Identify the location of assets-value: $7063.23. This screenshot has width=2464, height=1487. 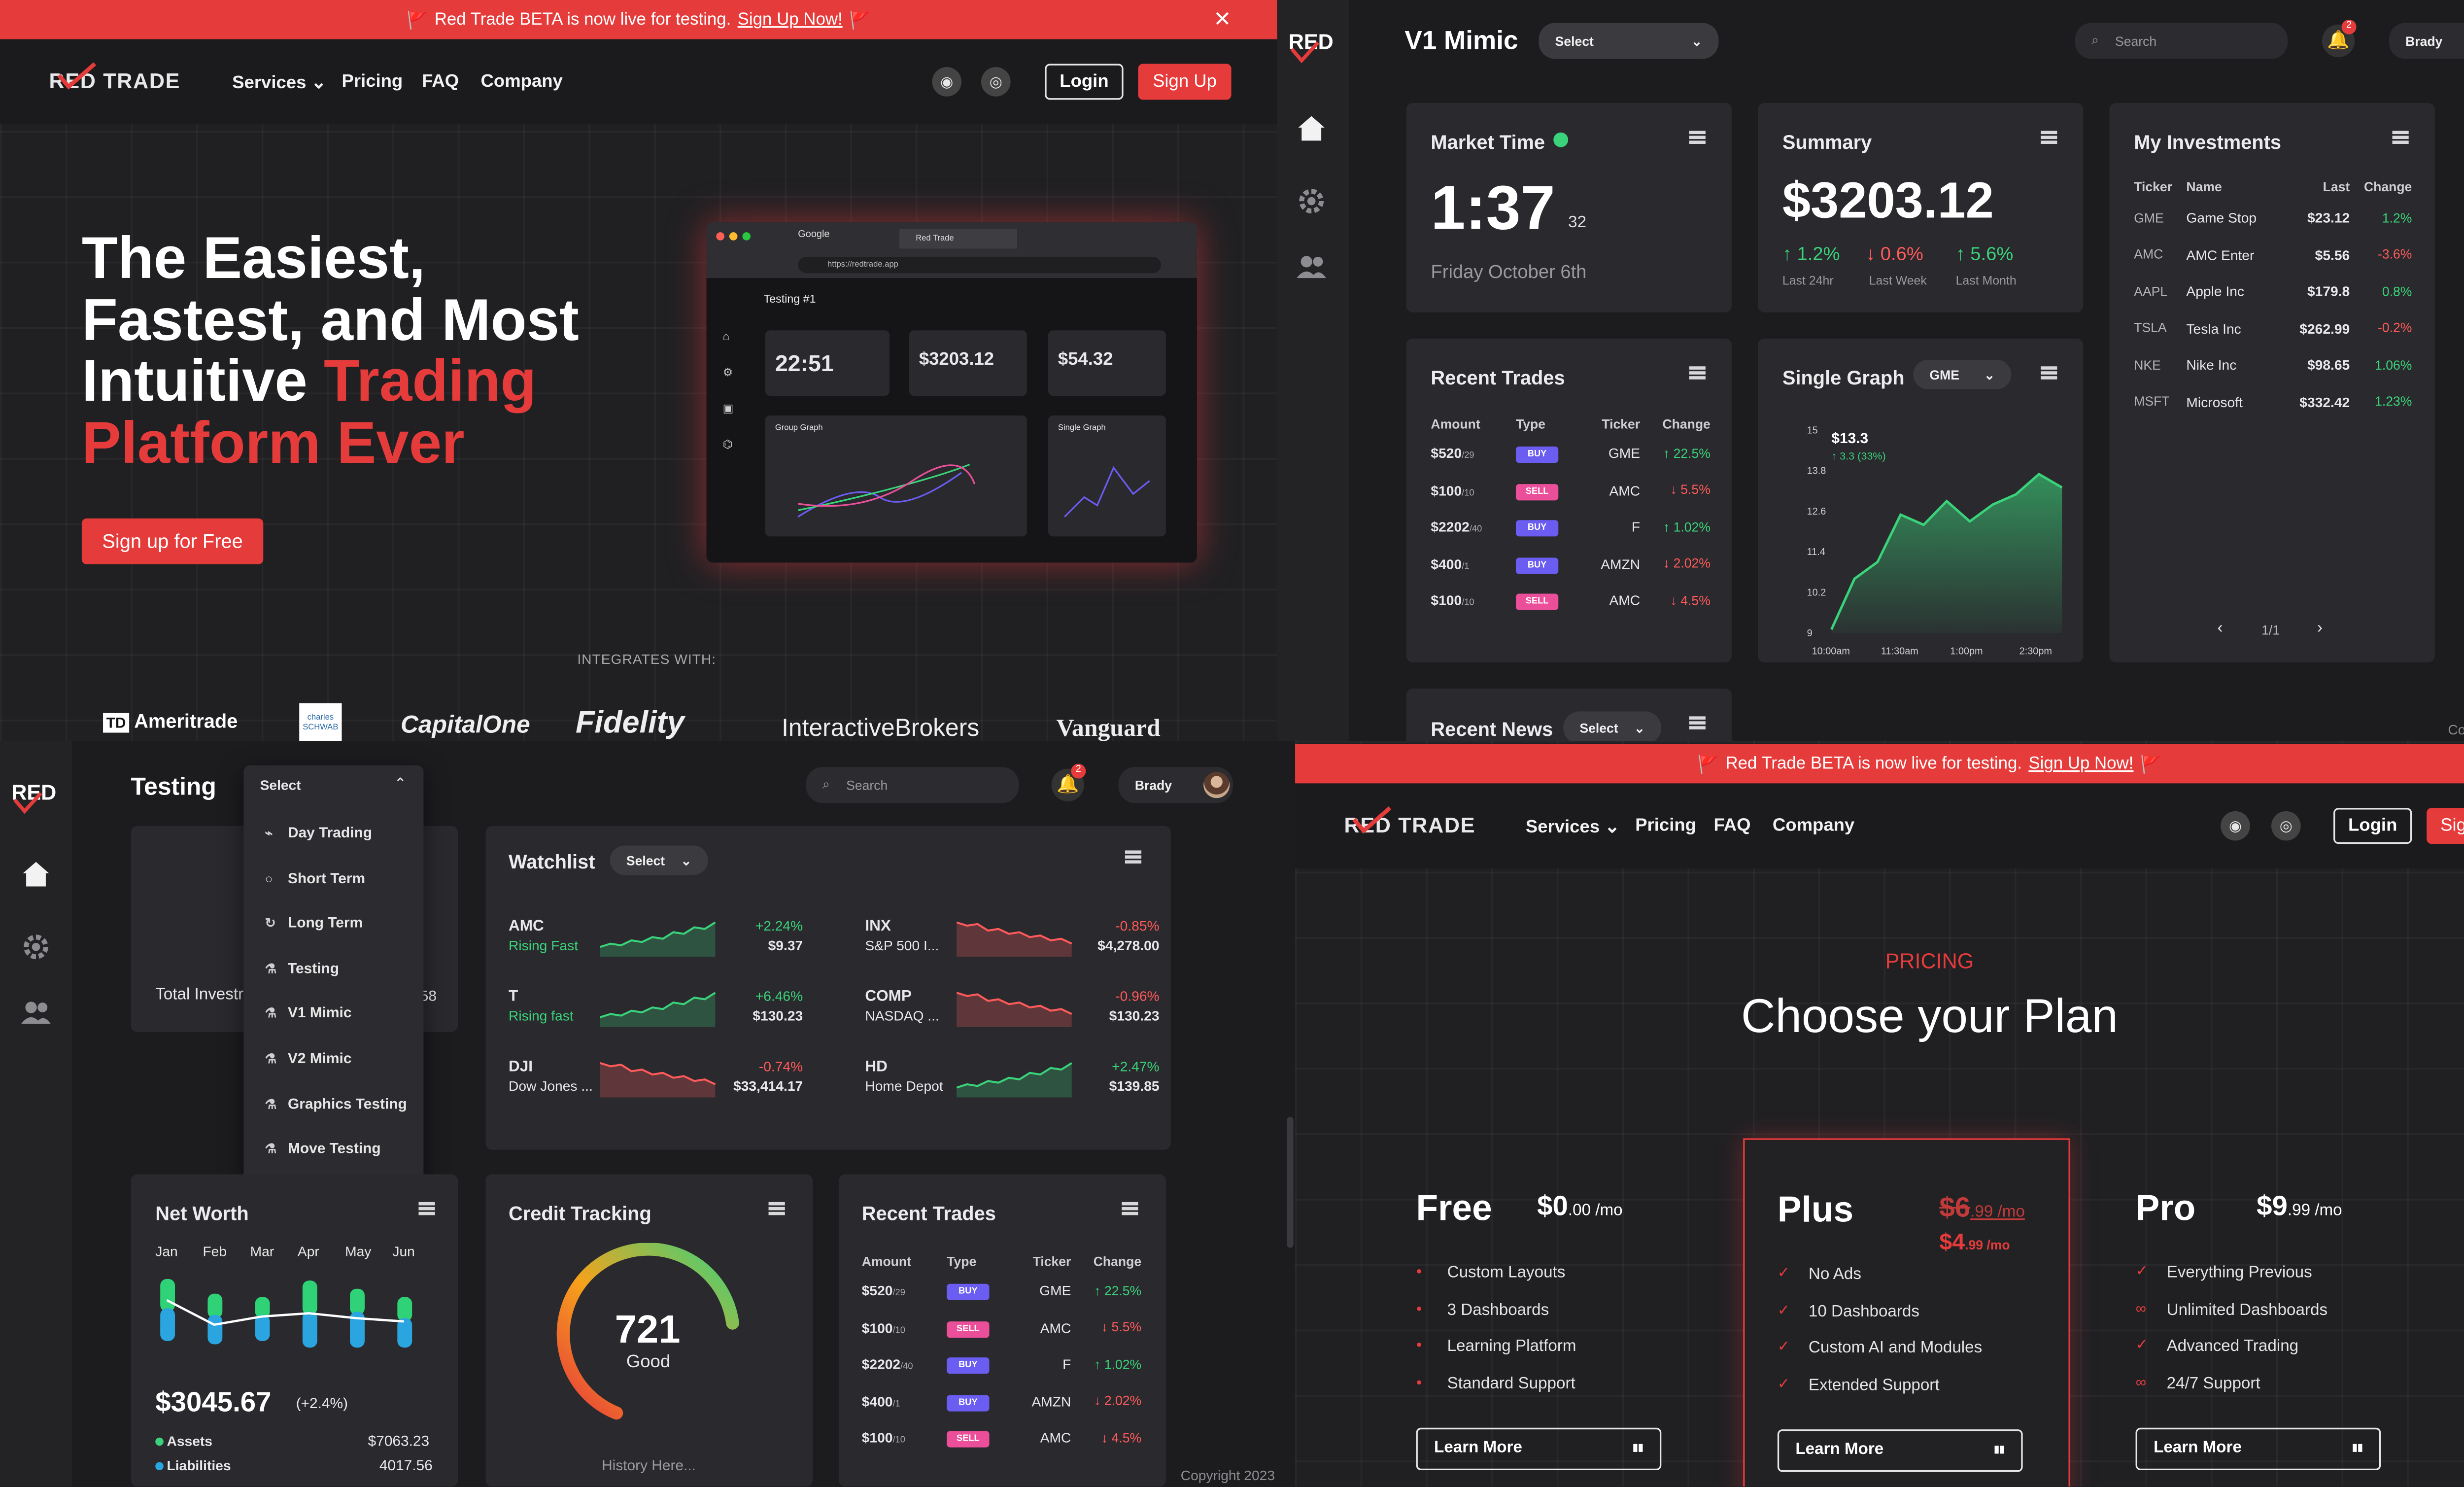
(399, 1441).